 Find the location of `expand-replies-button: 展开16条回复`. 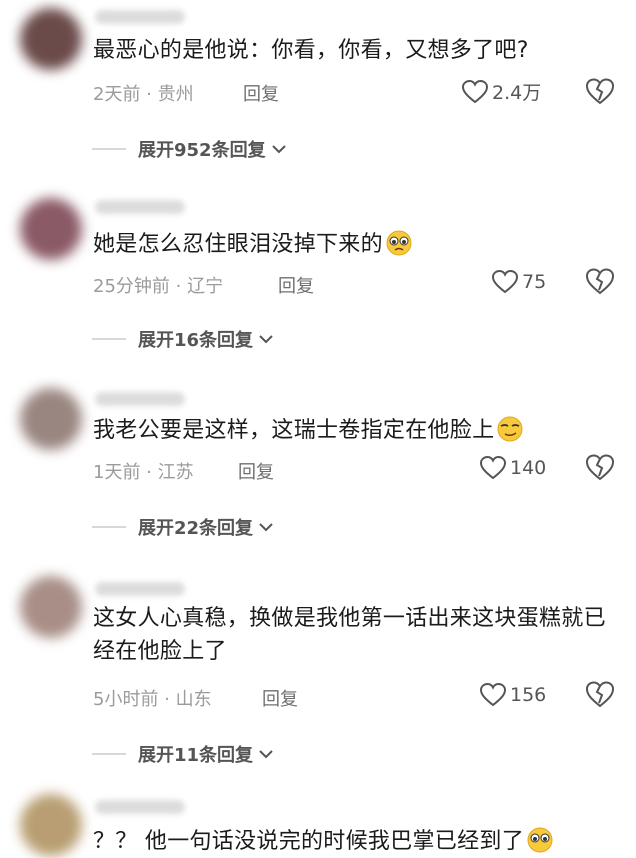

expand-replies-button: 展开16条回复 is located at coordinates (183, 339).